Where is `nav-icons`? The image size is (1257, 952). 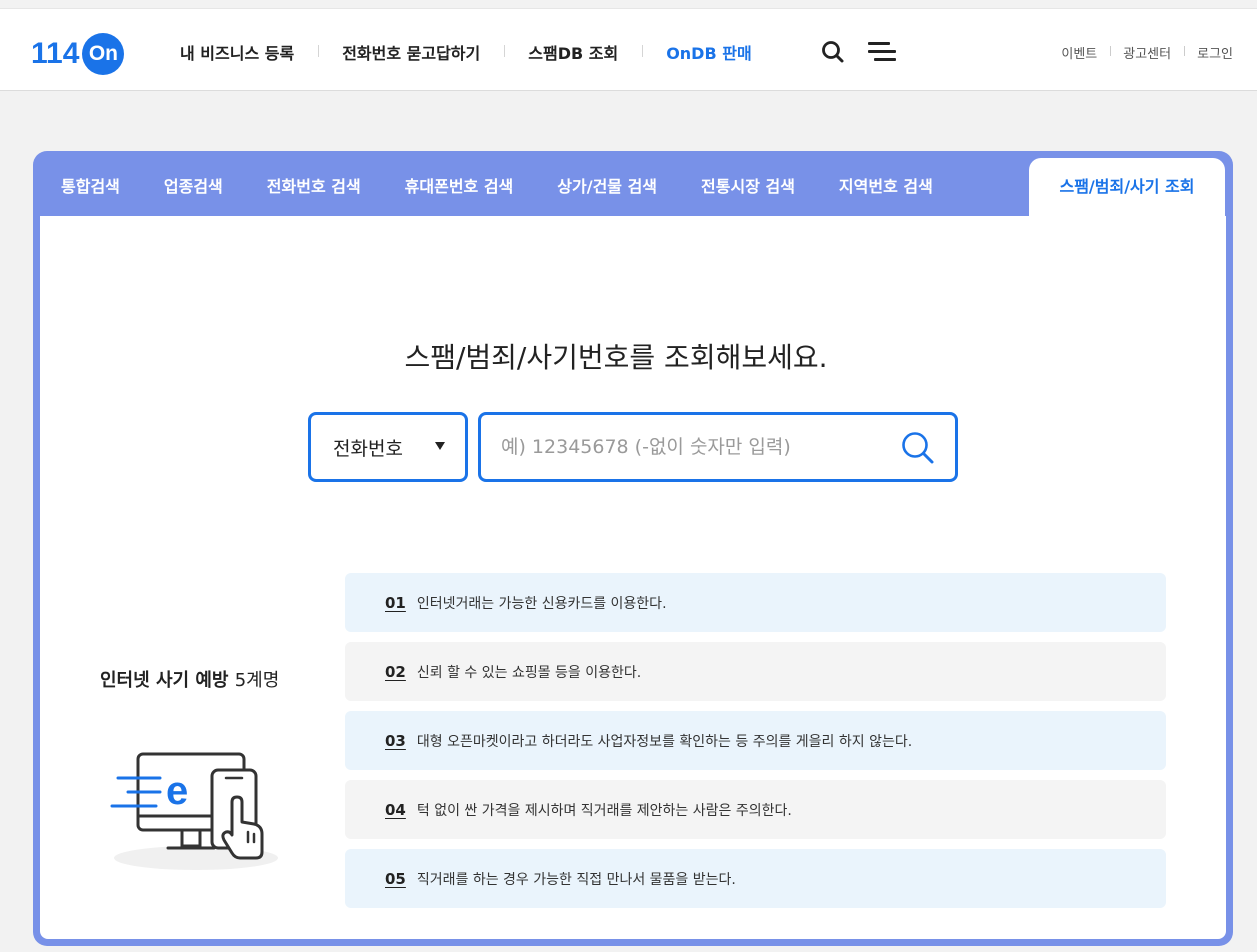
nav-icons is located at coordinates (858, 52).